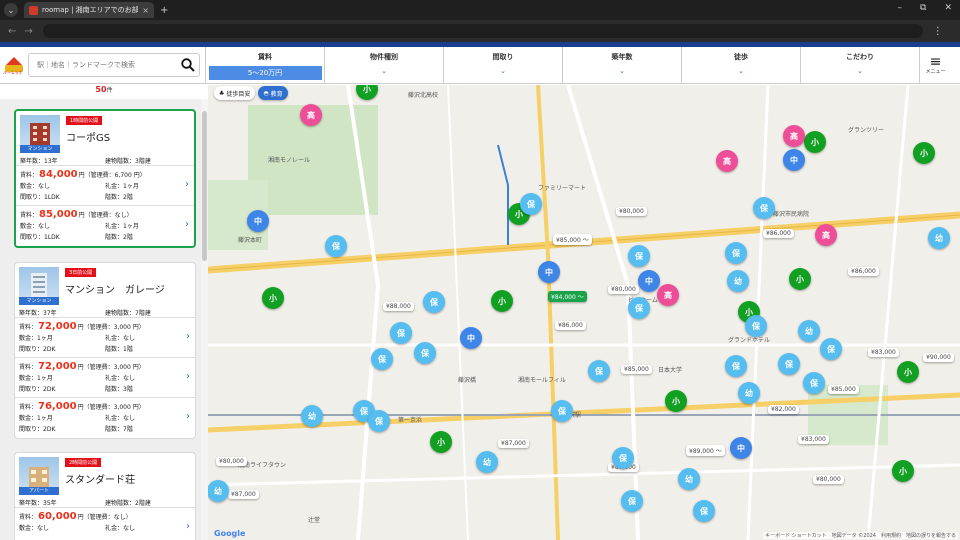  I want to click on price-marker: ¥85,000 ～, so click(572, 239).